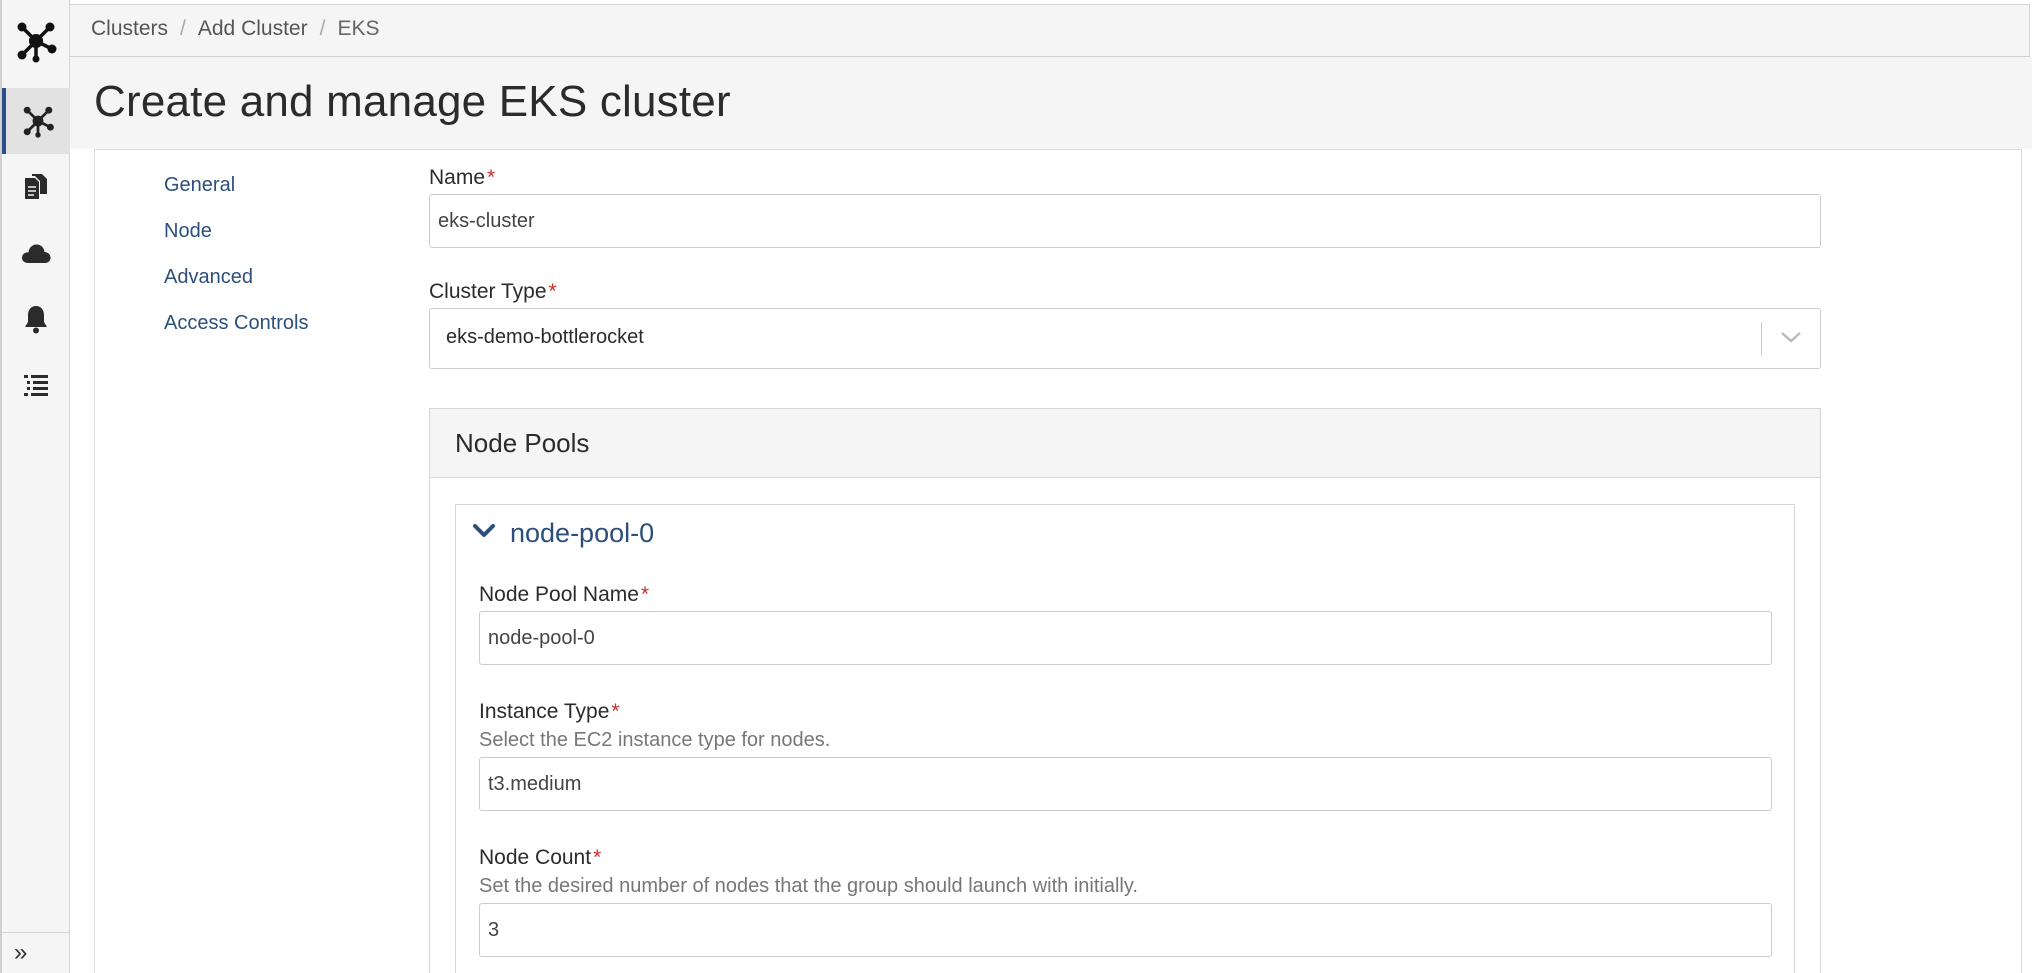 This screenshot has height=973, width=2032. Describe the element at coordinates (582, 532) in the screenshot. I see `node-pool-title: node-pool-0` at that location.